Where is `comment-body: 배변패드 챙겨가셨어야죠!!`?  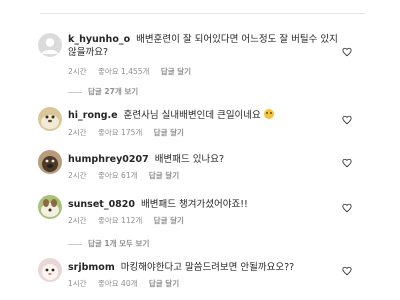 comment-body: 배변패드 챙겨가셨어야죠!! is located at coordinates (194, 204).